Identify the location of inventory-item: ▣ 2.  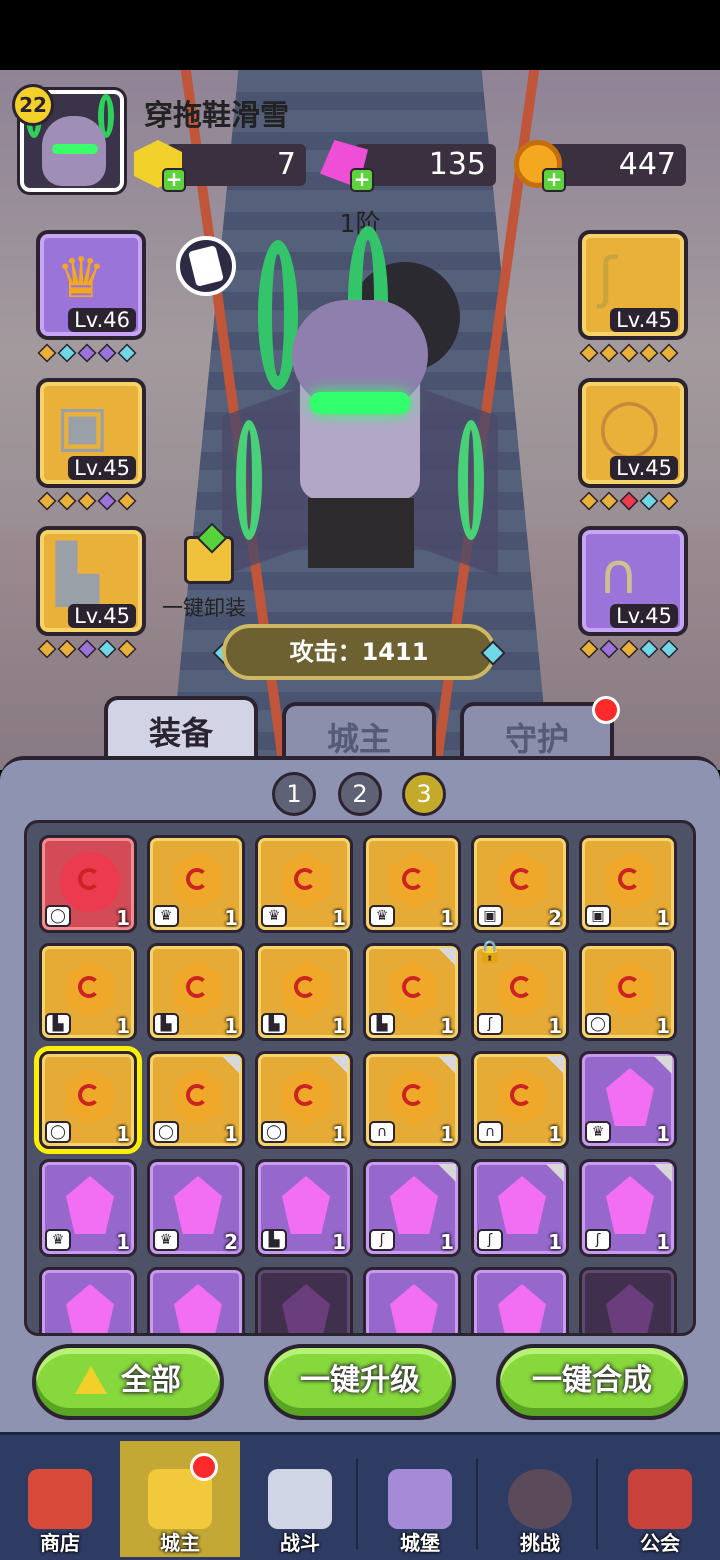
(520, 884).